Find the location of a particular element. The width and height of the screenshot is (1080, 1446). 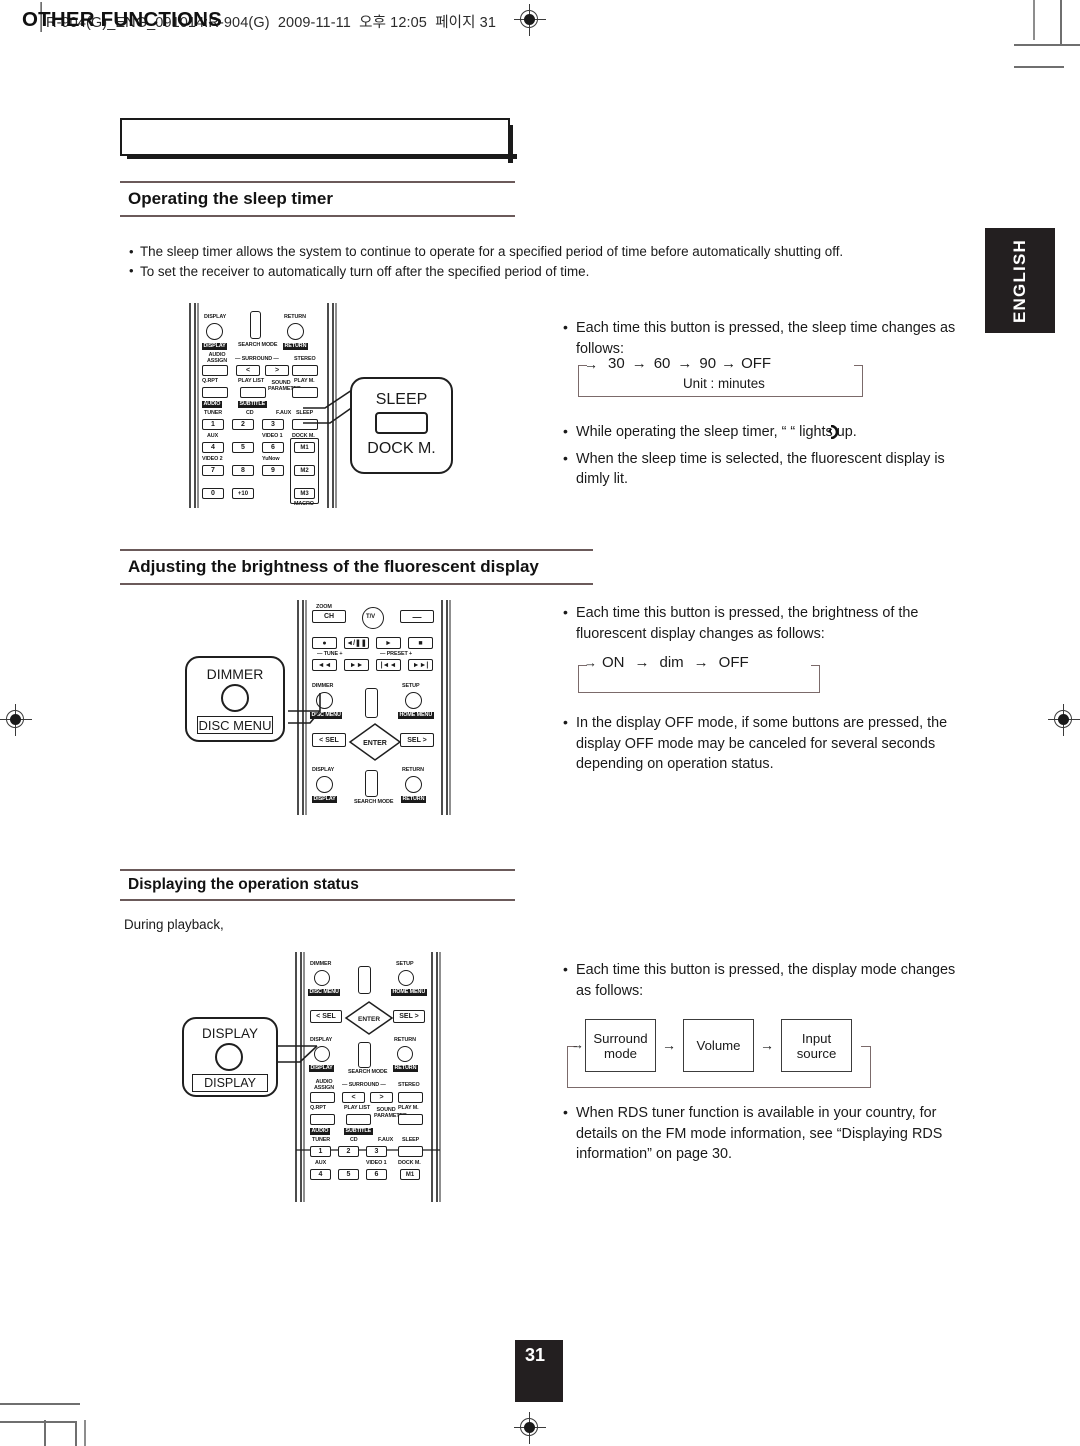

flow-step-label: 90 is located at coordinates (708, 363).